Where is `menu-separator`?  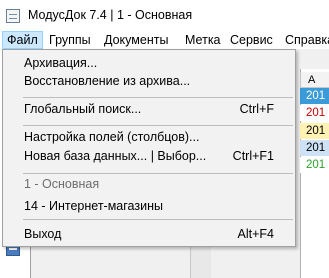
menu-separator is located at coordinates (158, 219).